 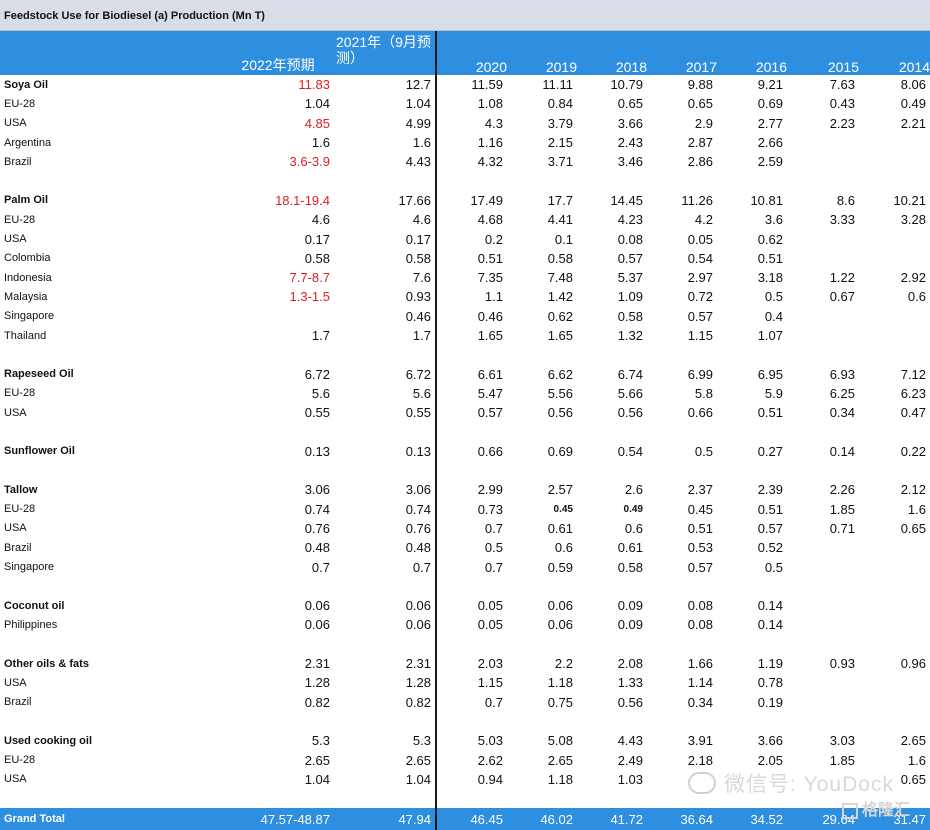 What do you see at coordinates (770, 664) in the screenshot?
I see `value-cell: 1.19` at bounding box center [770, 664].